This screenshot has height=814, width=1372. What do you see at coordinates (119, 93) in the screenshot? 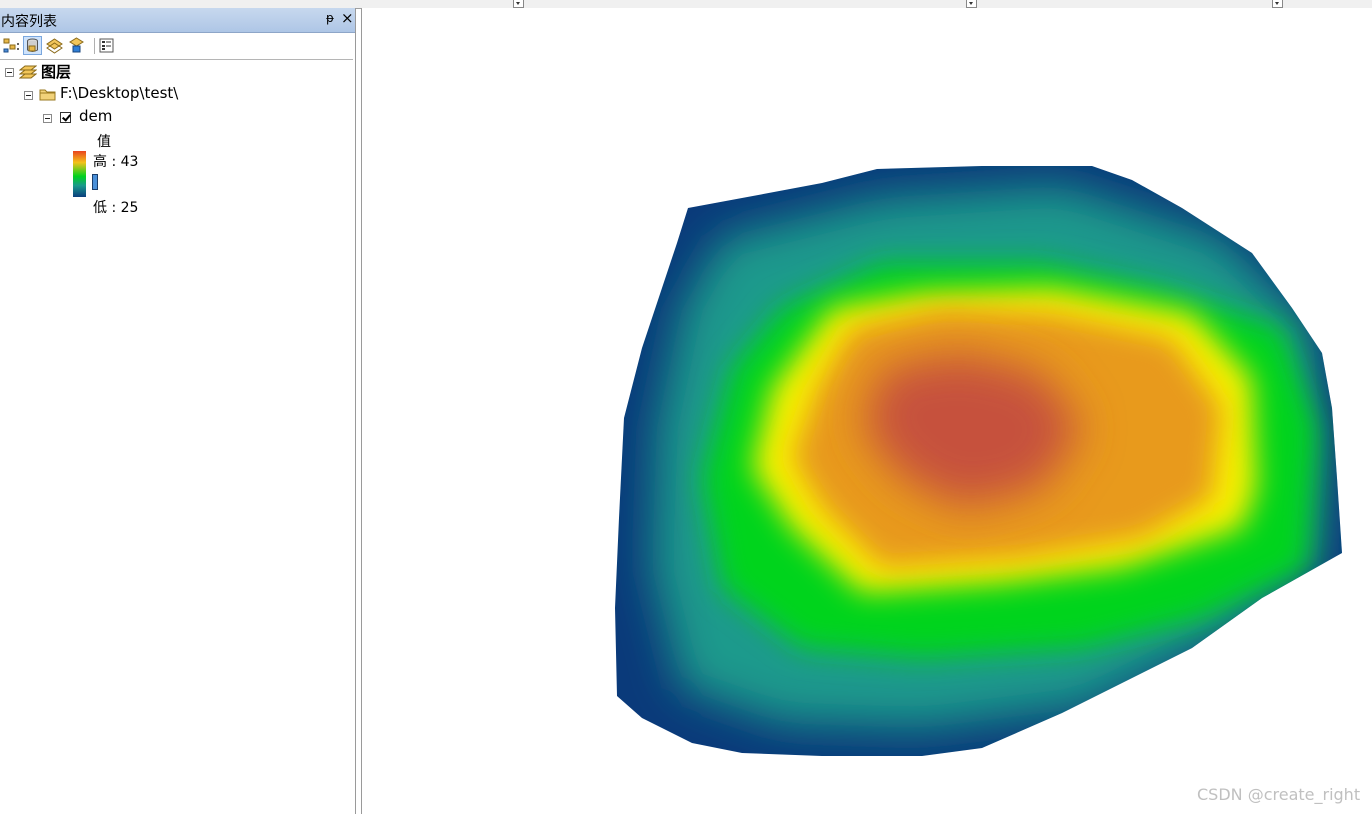
I see `folder-node-label: F:\Desktop\test\` at bounding box center [119, 93].